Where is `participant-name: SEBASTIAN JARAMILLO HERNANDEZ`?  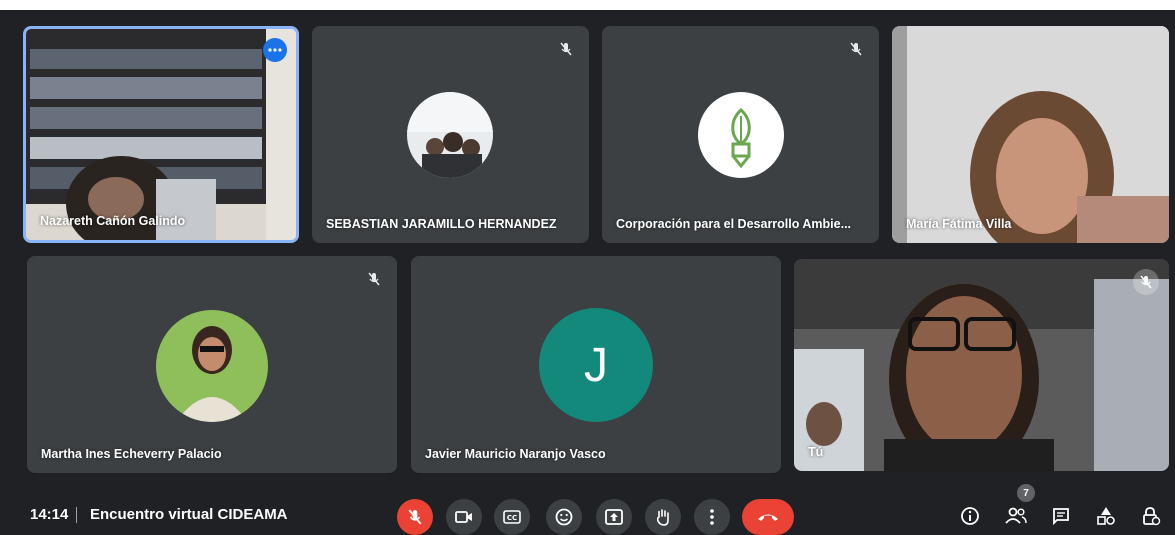
participant-name: SEBASTIAN JARAMILLO HERNANDEZ is located at coordinates (441, 224).